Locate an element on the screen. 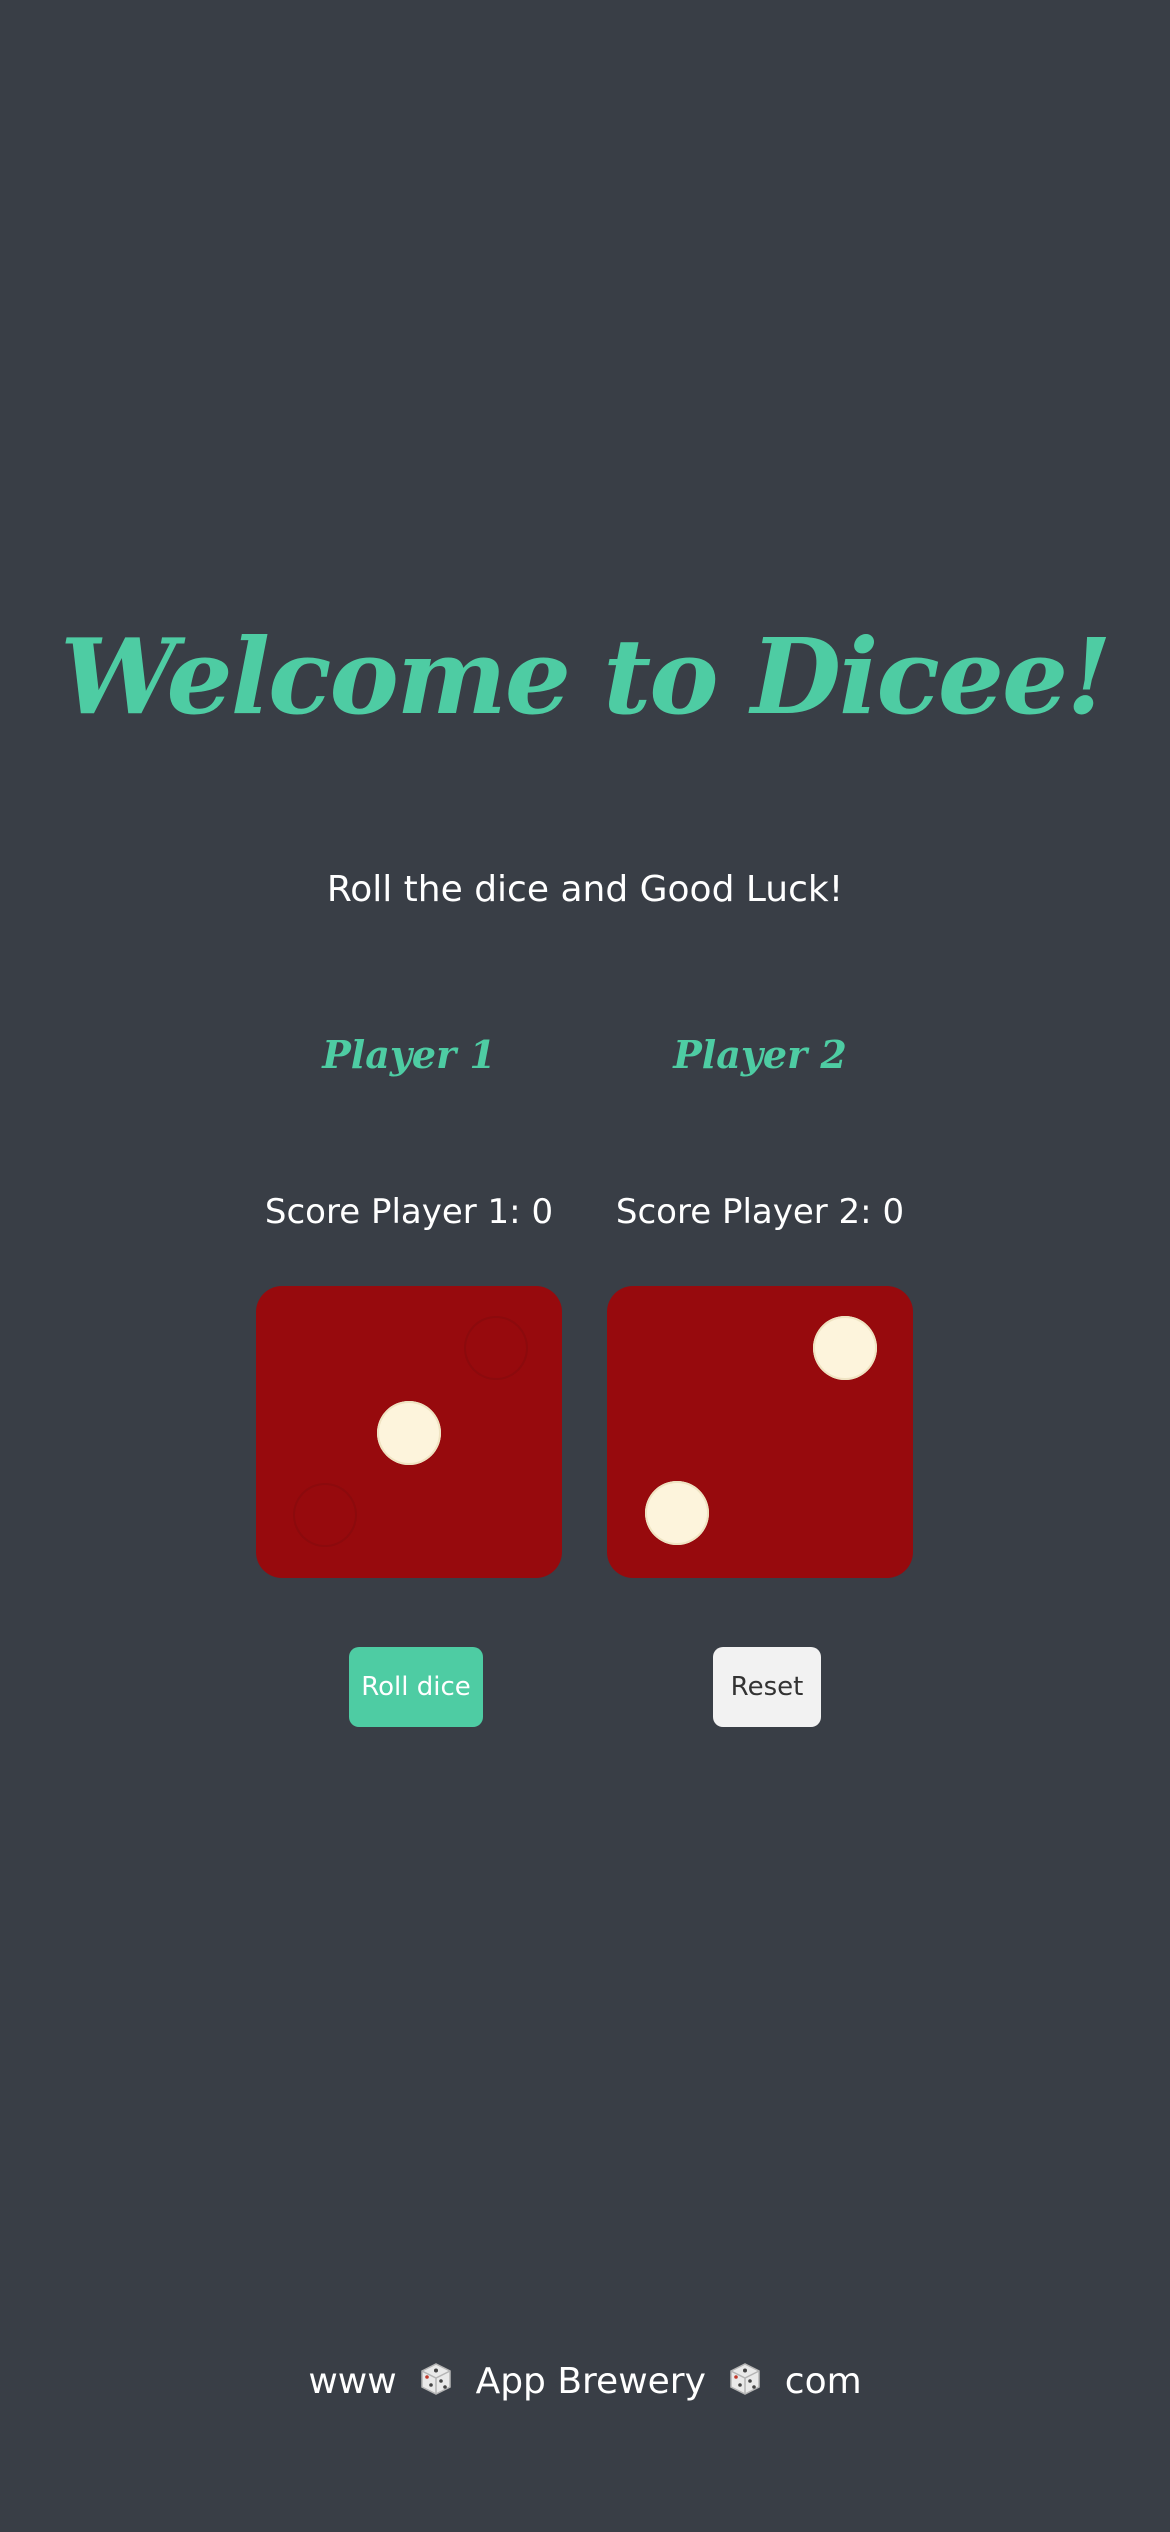 The image size is (1170, 2532). page-title: Welcome to Dicee! is located at coordinates (586, 676).